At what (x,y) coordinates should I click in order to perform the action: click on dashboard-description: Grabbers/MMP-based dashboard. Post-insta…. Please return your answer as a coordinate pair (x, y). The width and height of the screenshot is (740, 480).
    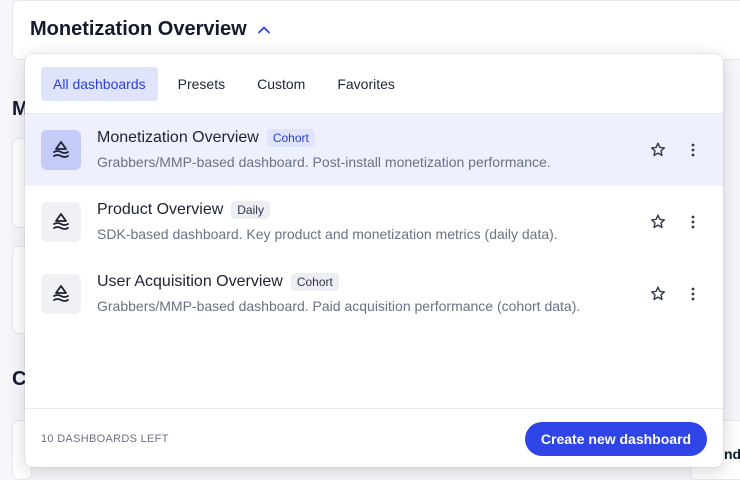
    Looking at the image, I should click on (324, 162).